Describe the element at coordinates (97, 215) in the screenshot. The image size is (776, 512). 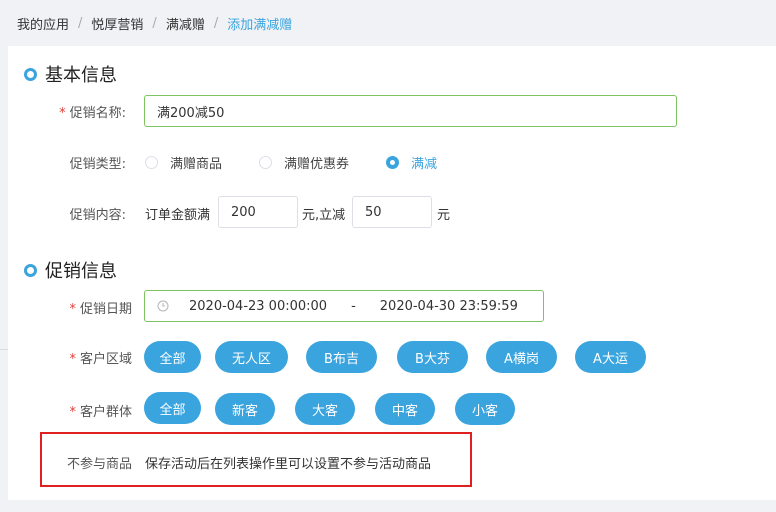
I see `promo-content-label: 促销内容:` at that location.